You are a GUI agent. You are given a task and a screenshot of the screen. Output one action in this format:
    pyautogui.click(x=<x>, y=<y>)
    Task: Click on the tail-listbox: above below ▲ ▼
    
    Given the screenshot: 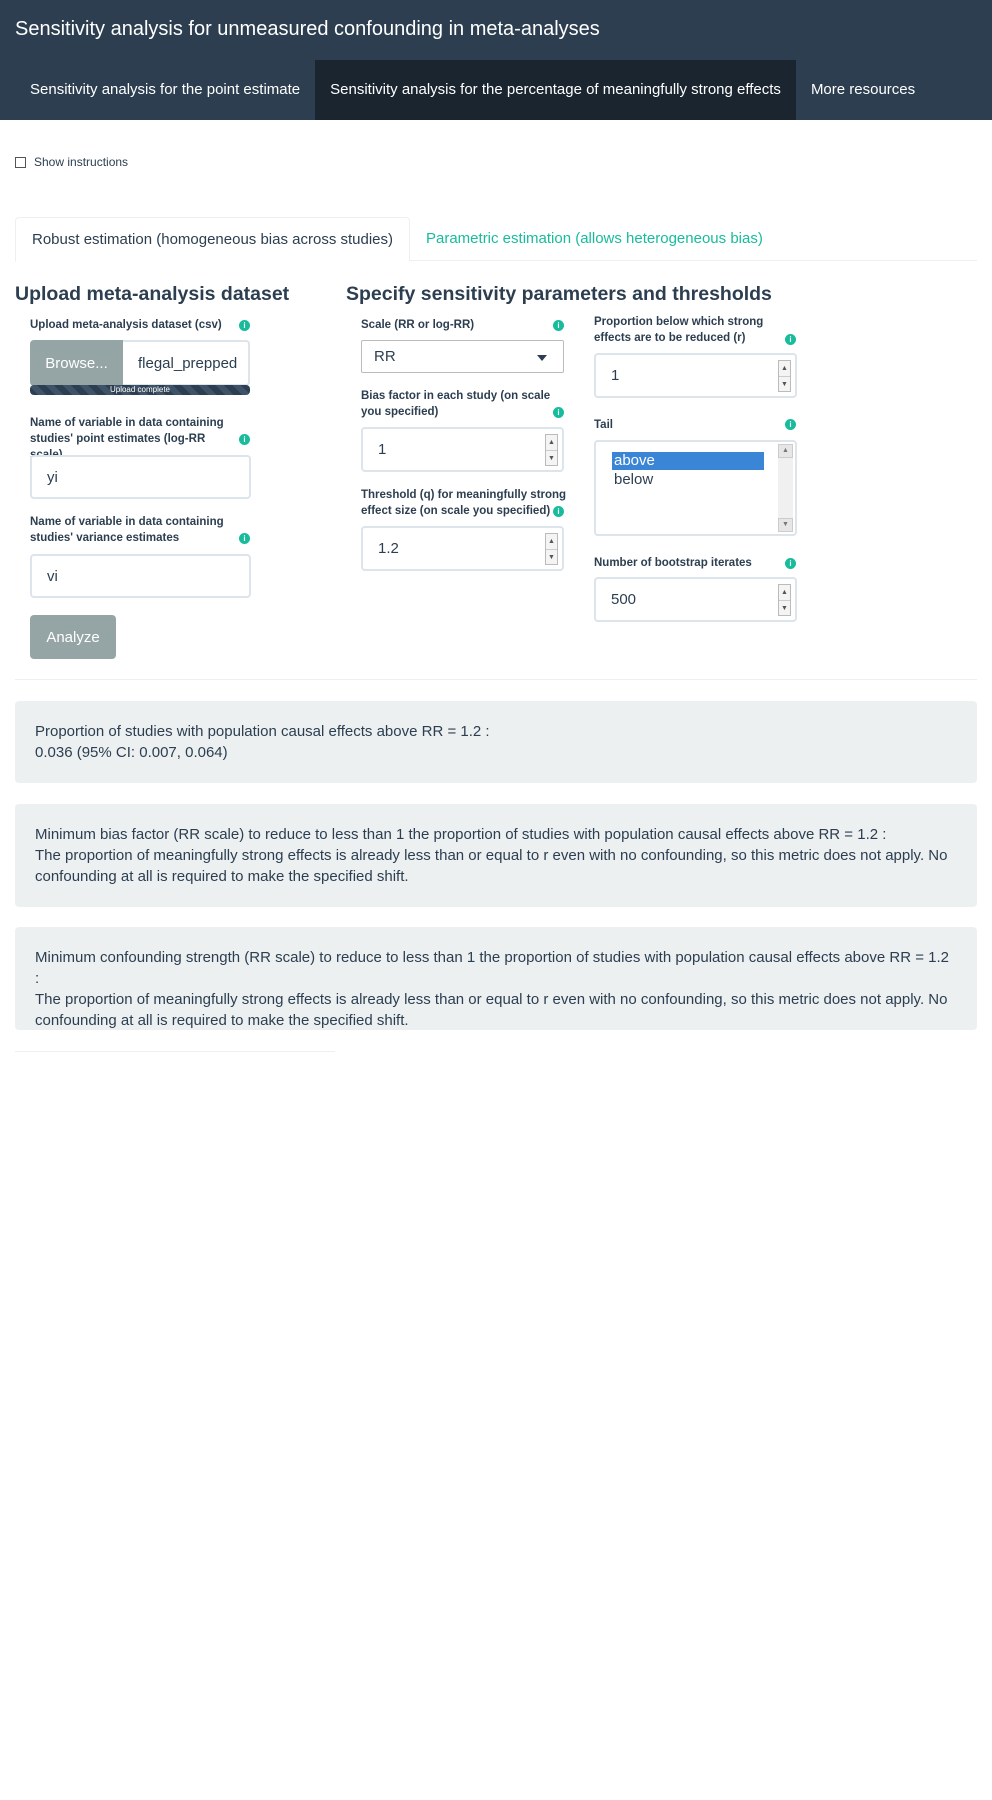 What is the action you would take?
    pyautogui.click(x=695, y=488)
    